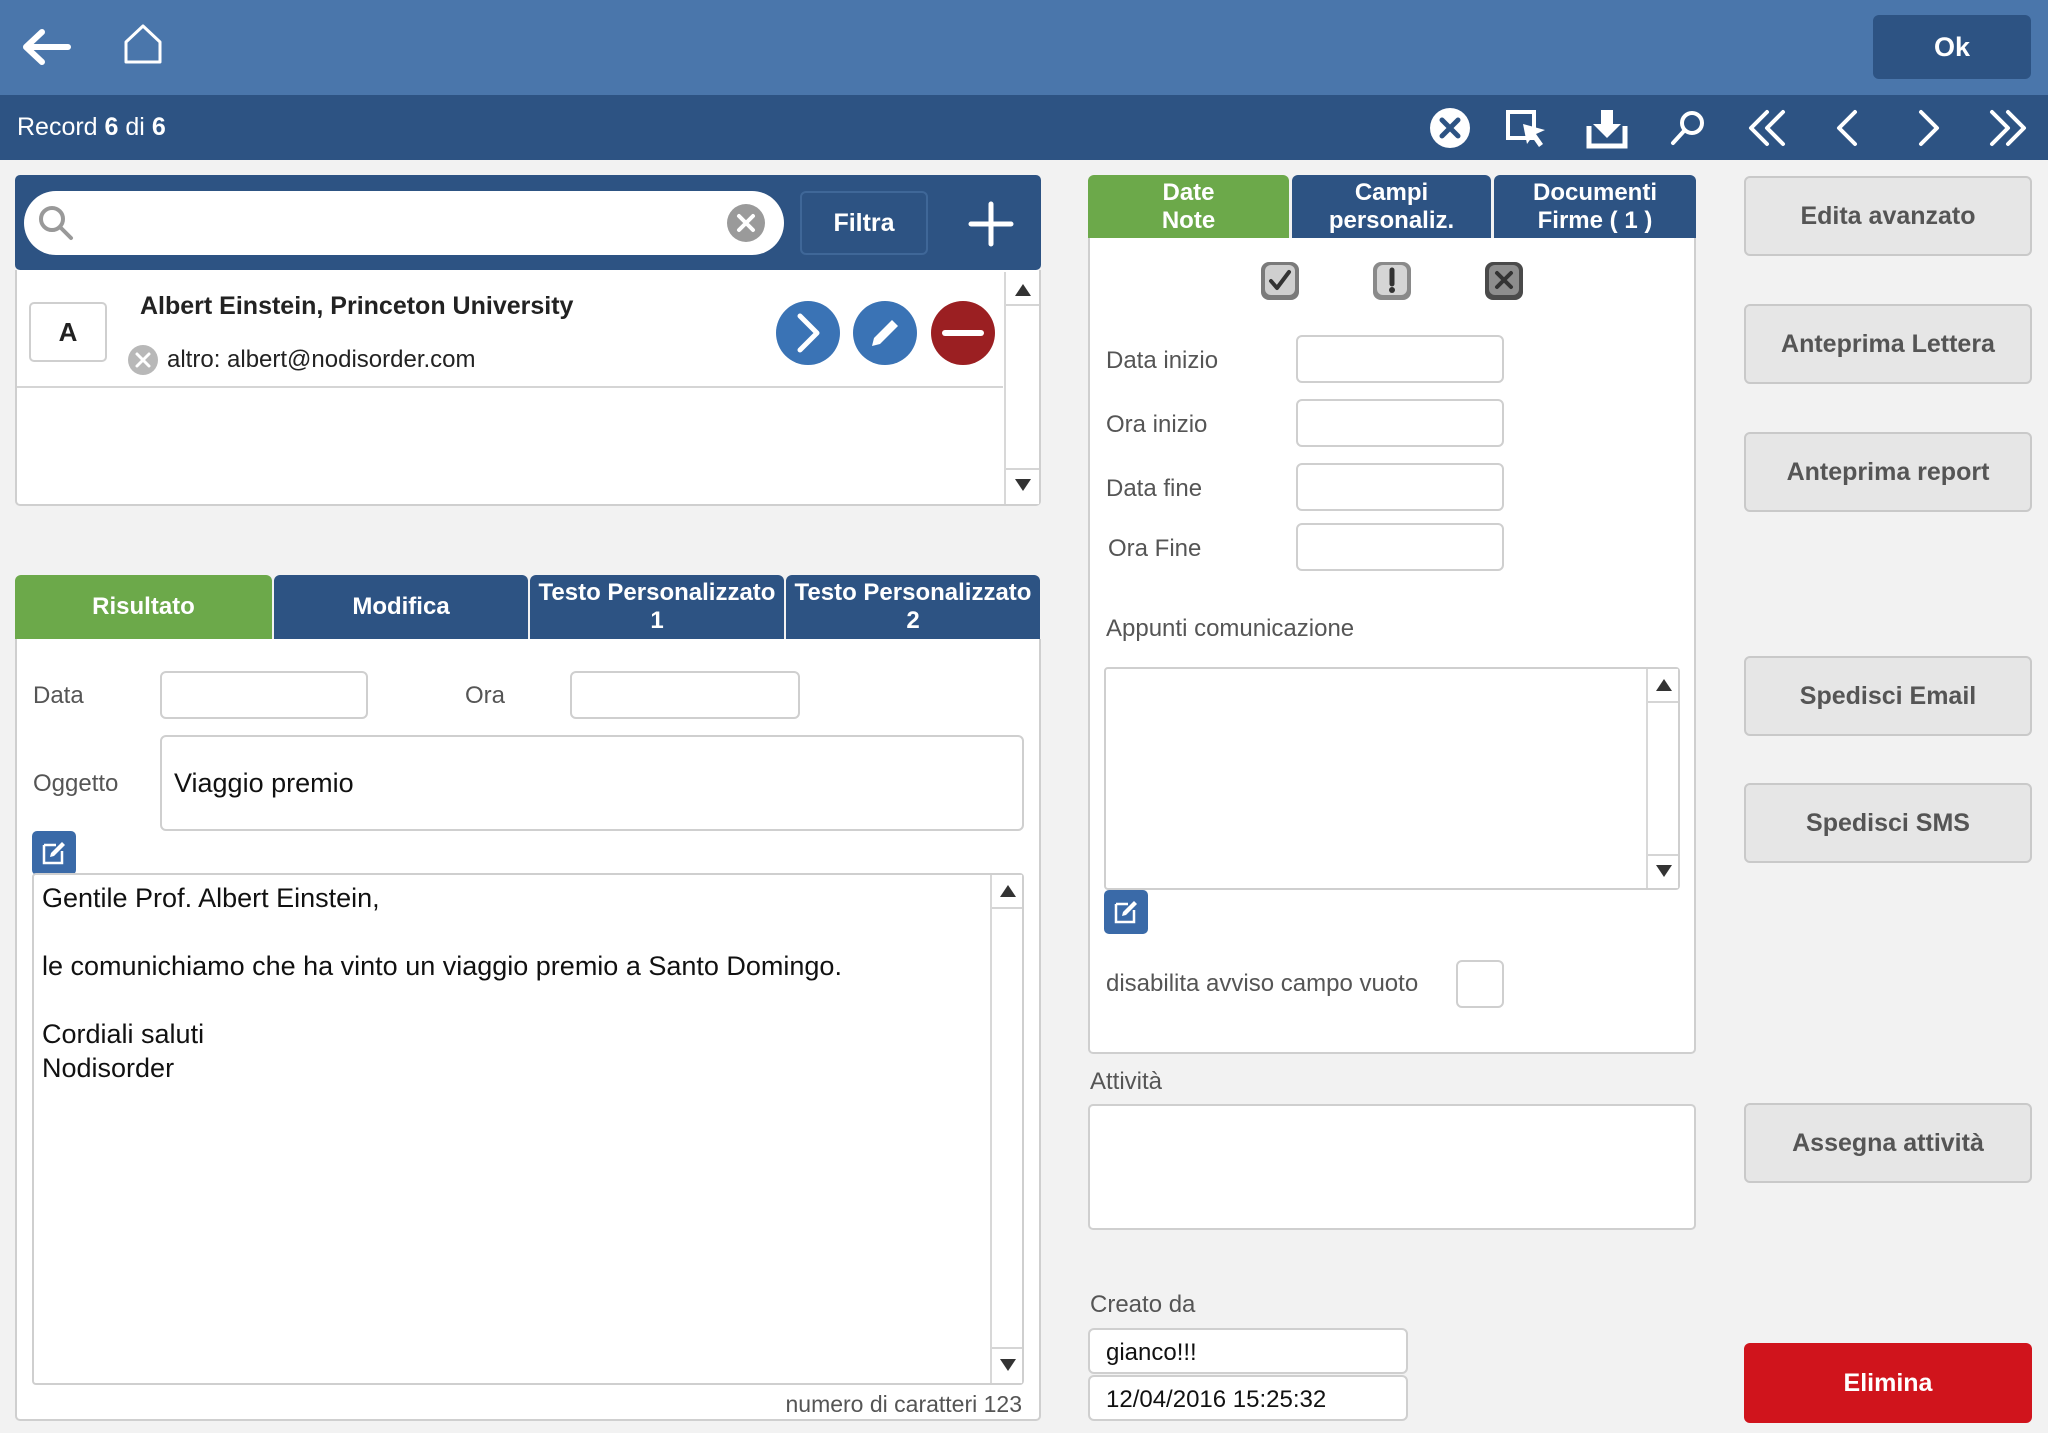 This screenshot has height=1433, width=2048. I want to click on record-mid: di, so click(135, 127).